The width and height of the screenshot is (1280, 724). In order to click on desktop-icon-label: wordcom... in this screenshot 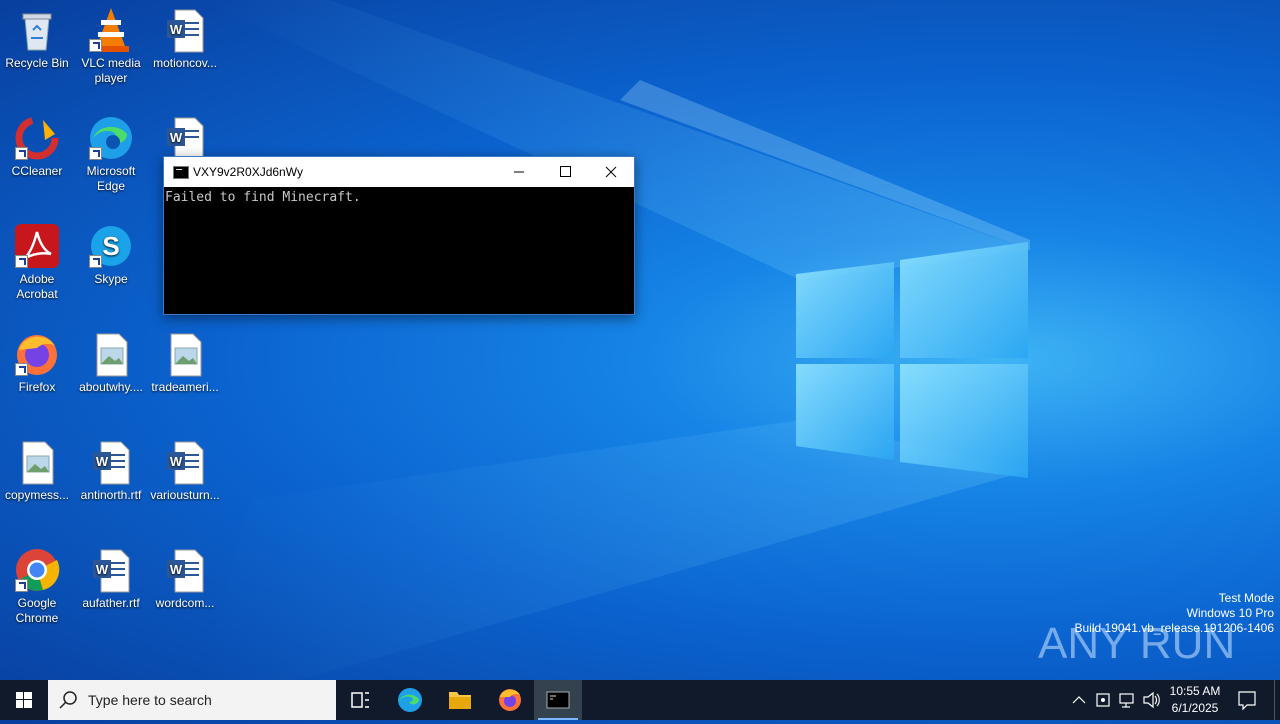, I will do `click(185, 603)`.